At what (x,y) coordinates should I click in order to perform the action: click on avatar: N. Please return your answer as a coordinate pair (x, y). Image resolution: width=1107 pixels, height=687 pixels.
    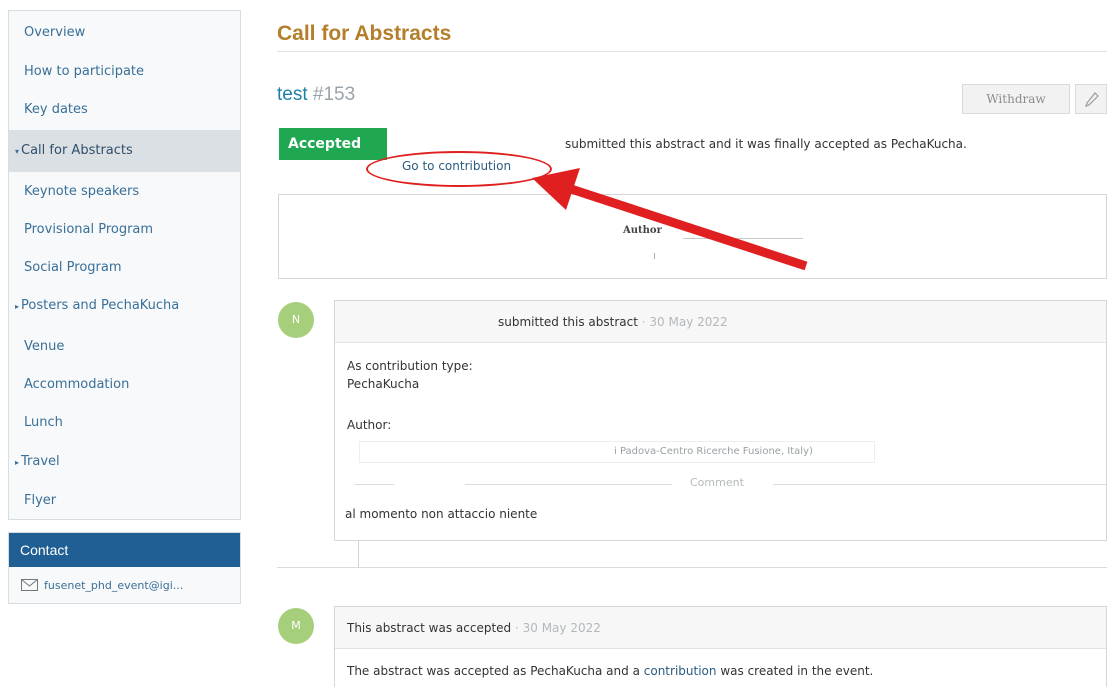
    Looking at the image, I should click on (296, 320).